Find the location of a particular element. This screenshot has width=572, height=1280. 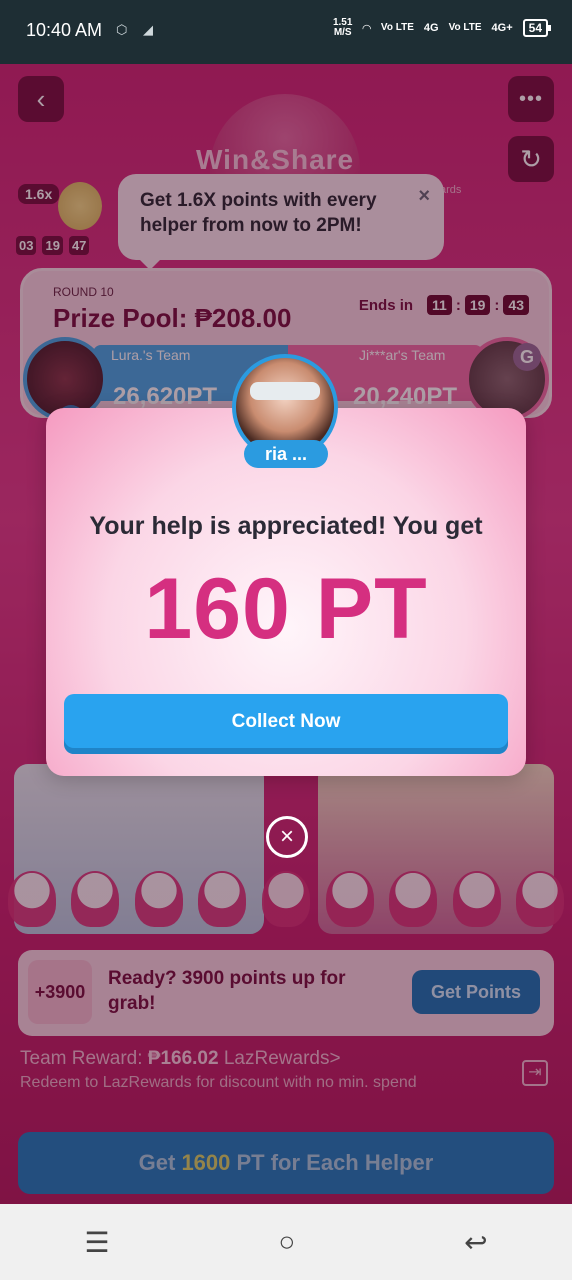

back-icon: ↩ is located at coordinates (475, 1242).